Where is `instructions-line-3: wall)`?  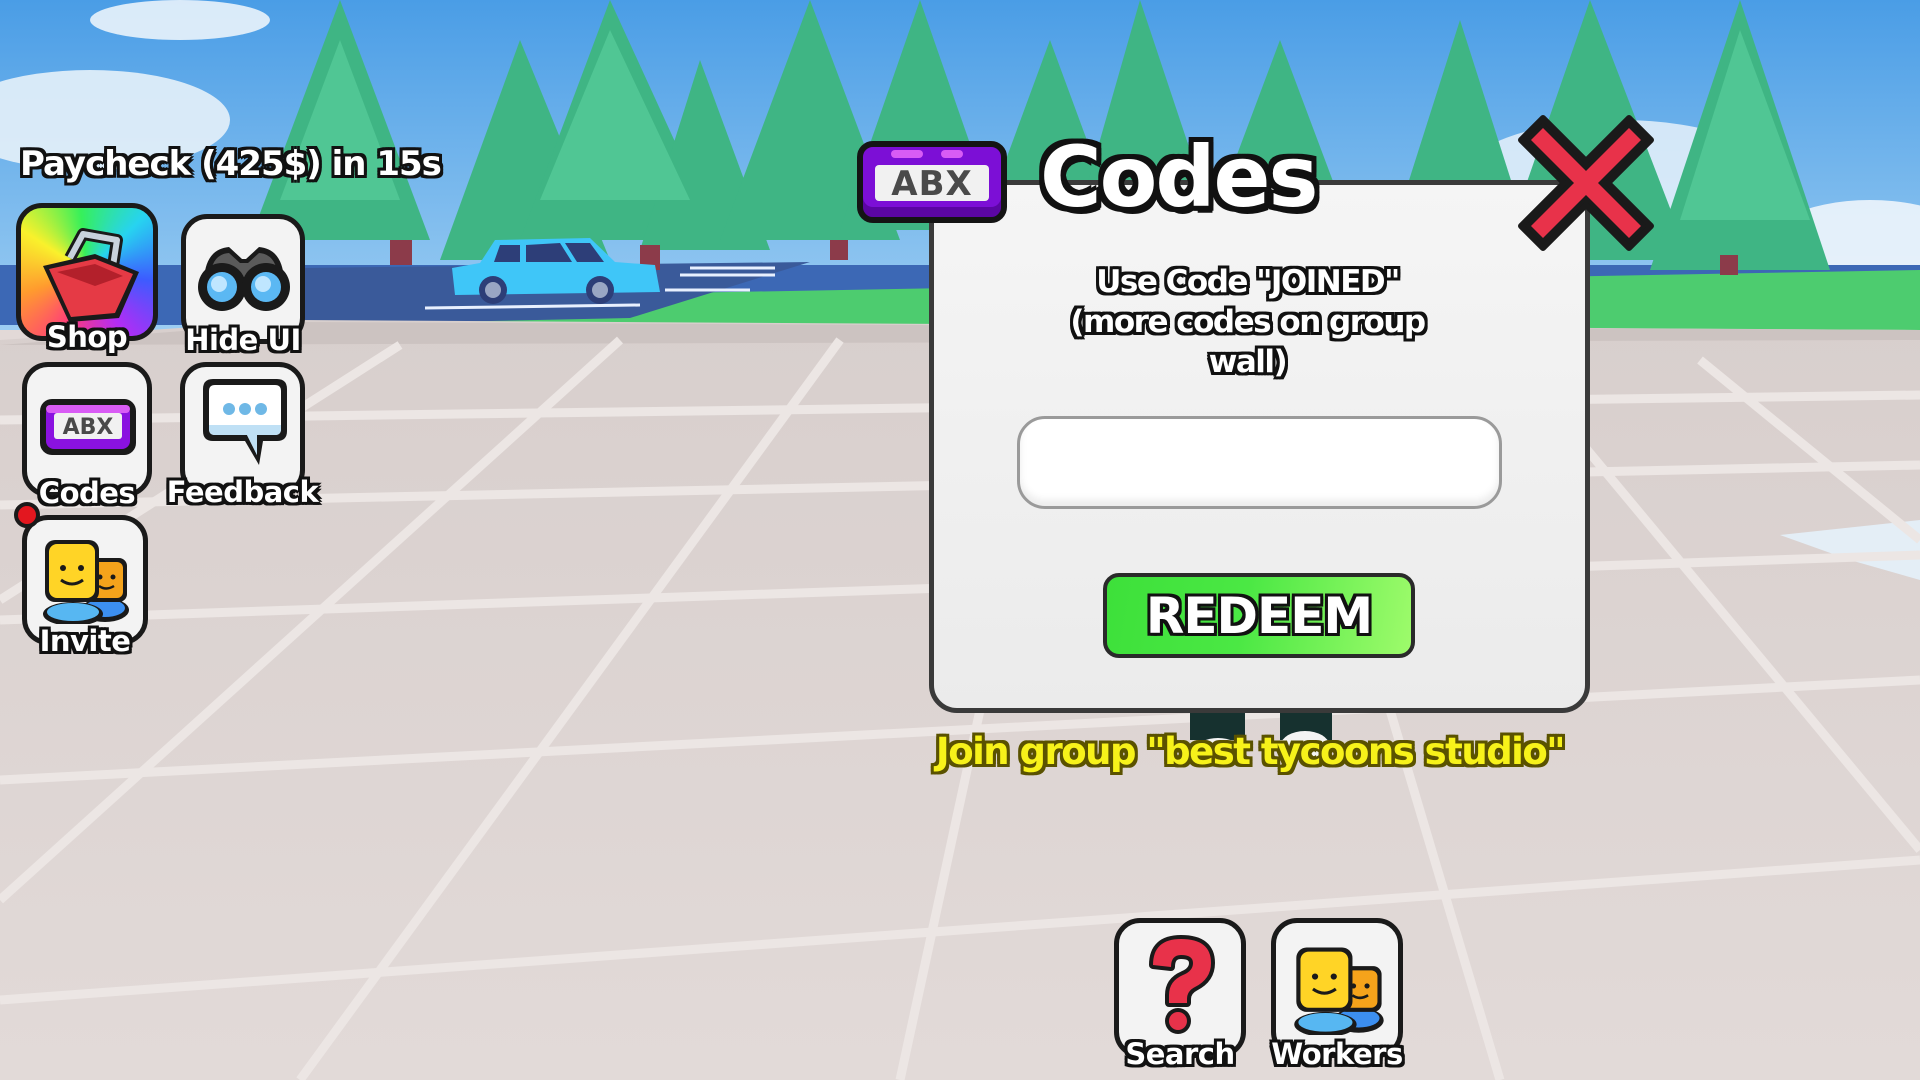
instructions-line-3: wall) is located at coordinates (1248, 362).